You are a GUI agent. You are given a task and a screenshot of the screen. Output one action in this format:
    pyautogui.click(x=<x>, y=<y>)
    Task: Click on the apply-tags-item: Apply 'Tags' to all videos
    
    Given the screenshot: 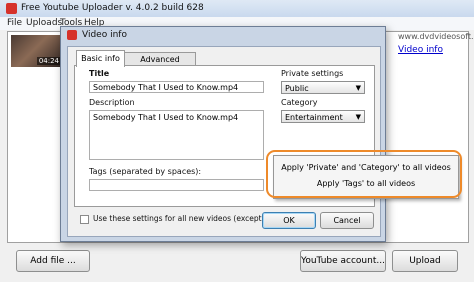 What is the action you would take?
    pyautogui.click(x=366, y=183)
    